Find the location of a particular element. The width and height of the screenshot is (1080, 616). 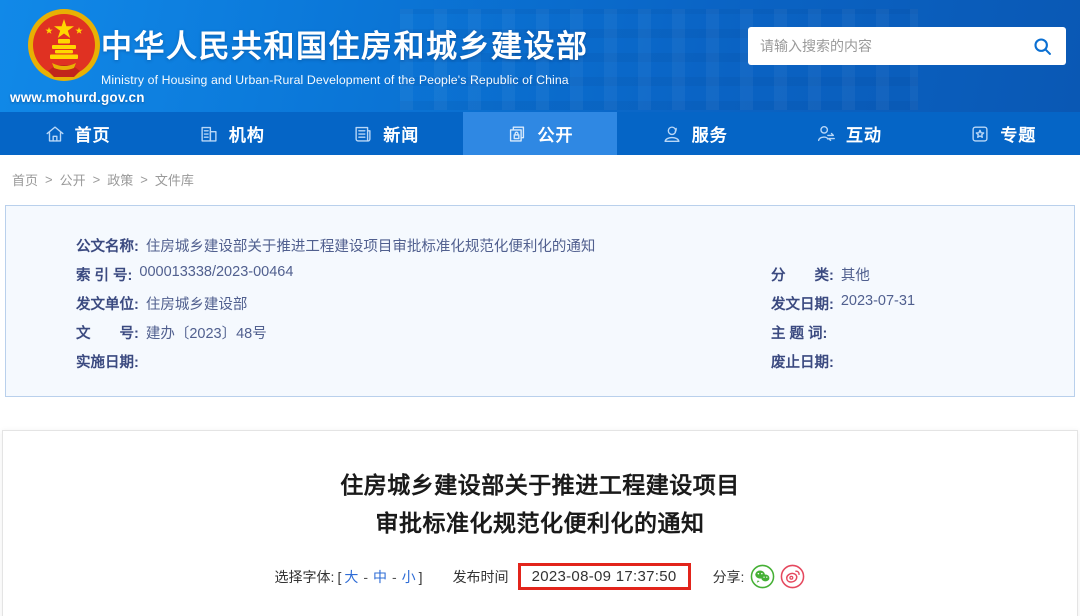

index-number-label: 索 引 号: is located at coordinates (104, 276).